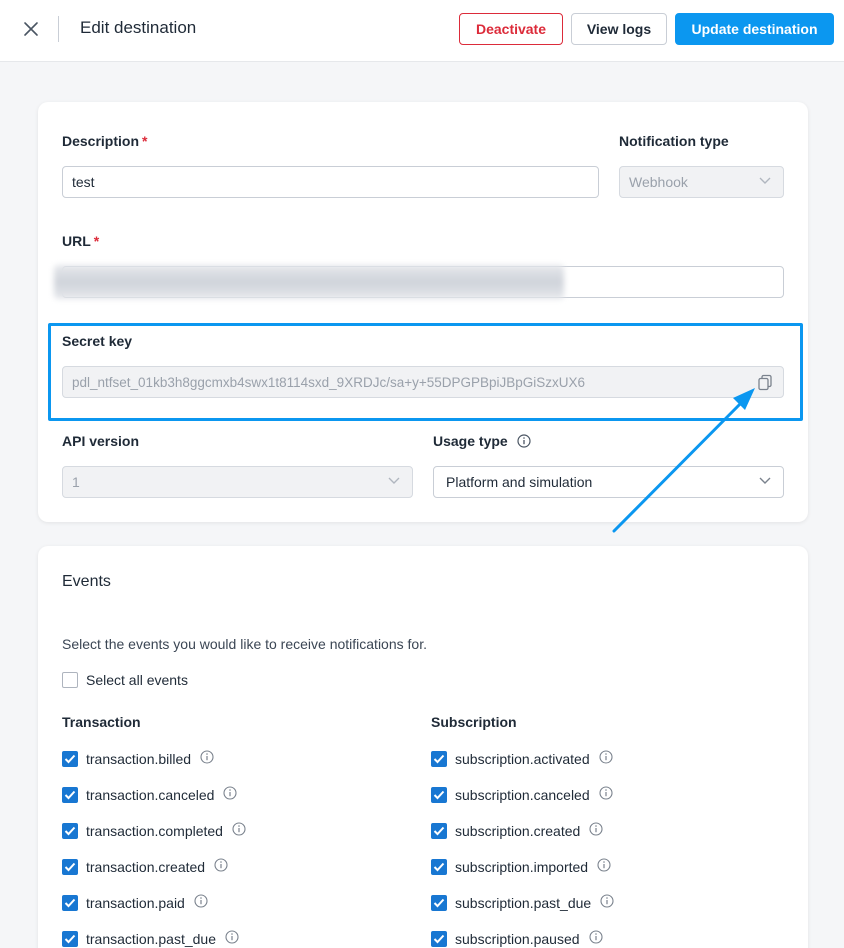 This screenshot has height=948, width=844. I want to click on view-logs-button: View logs, so click(619, 29).